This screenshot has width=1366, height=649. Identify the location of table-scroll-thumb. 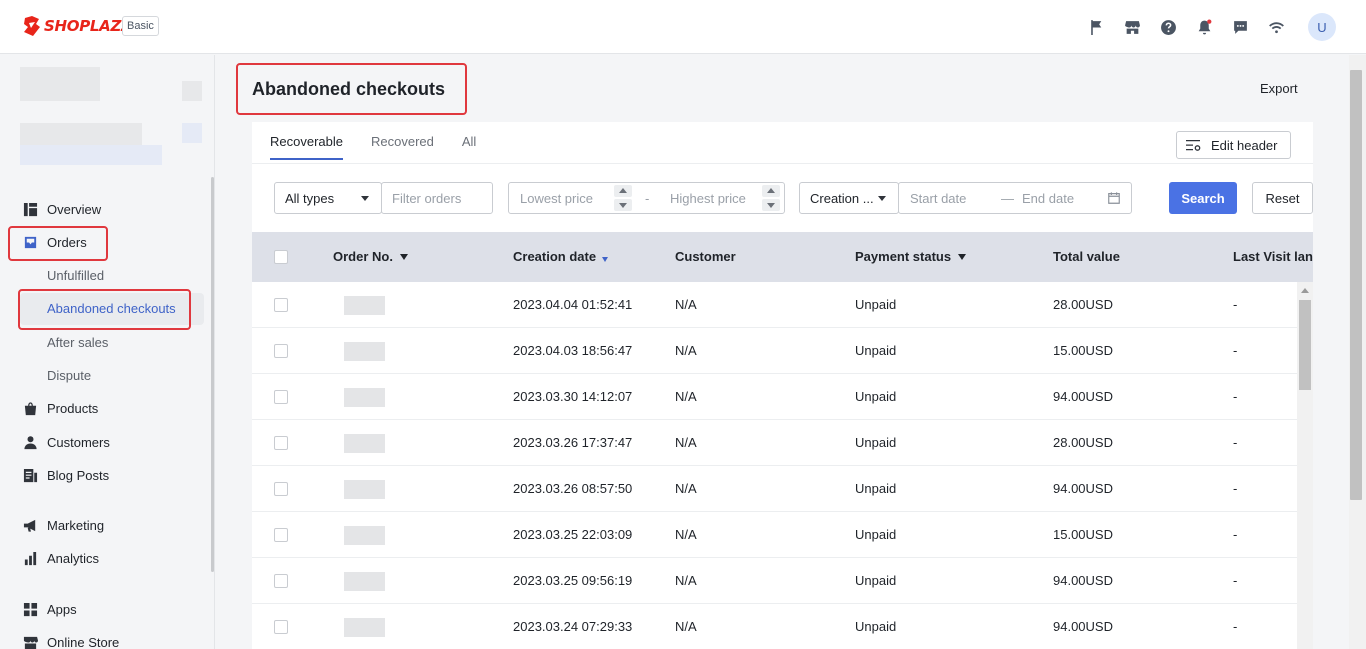
(1305, 345).